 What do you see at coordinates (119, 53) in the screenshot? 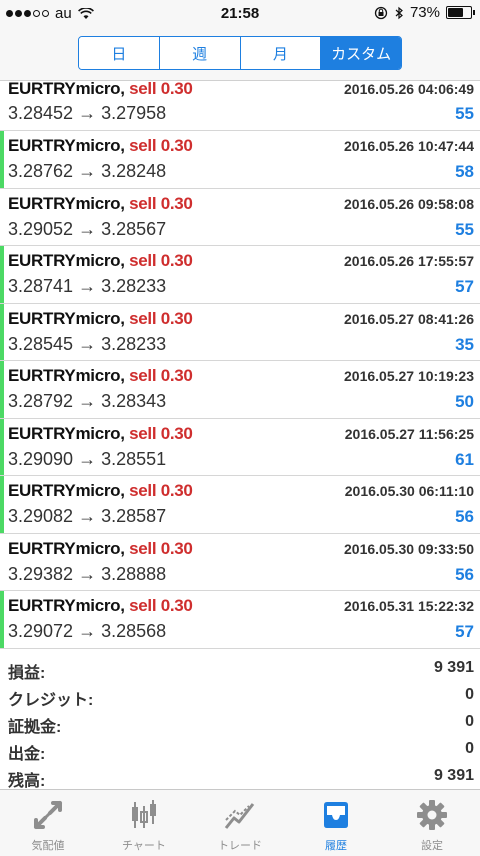
I see `segment-day: 日` at bounding box center [119, 53].